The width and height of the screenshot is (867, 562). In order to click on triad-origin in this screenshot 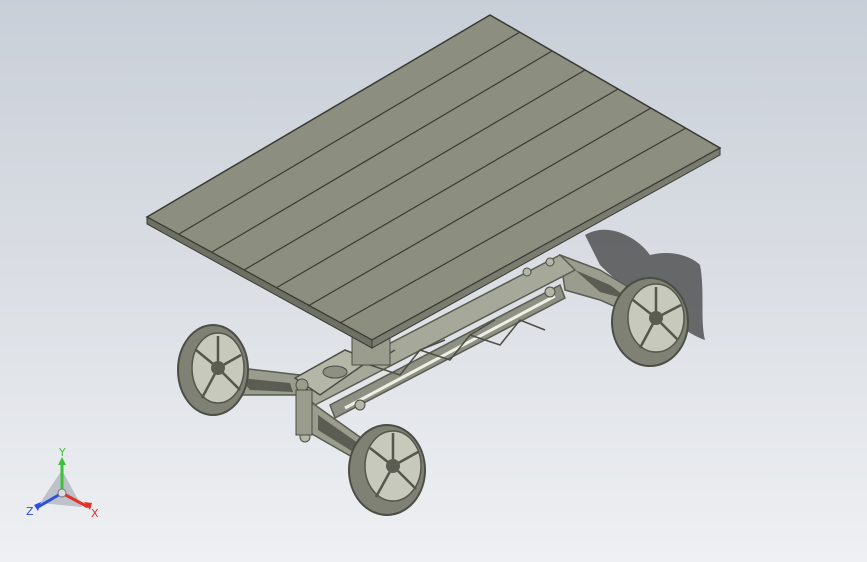, I will do `click(62, 493)`.